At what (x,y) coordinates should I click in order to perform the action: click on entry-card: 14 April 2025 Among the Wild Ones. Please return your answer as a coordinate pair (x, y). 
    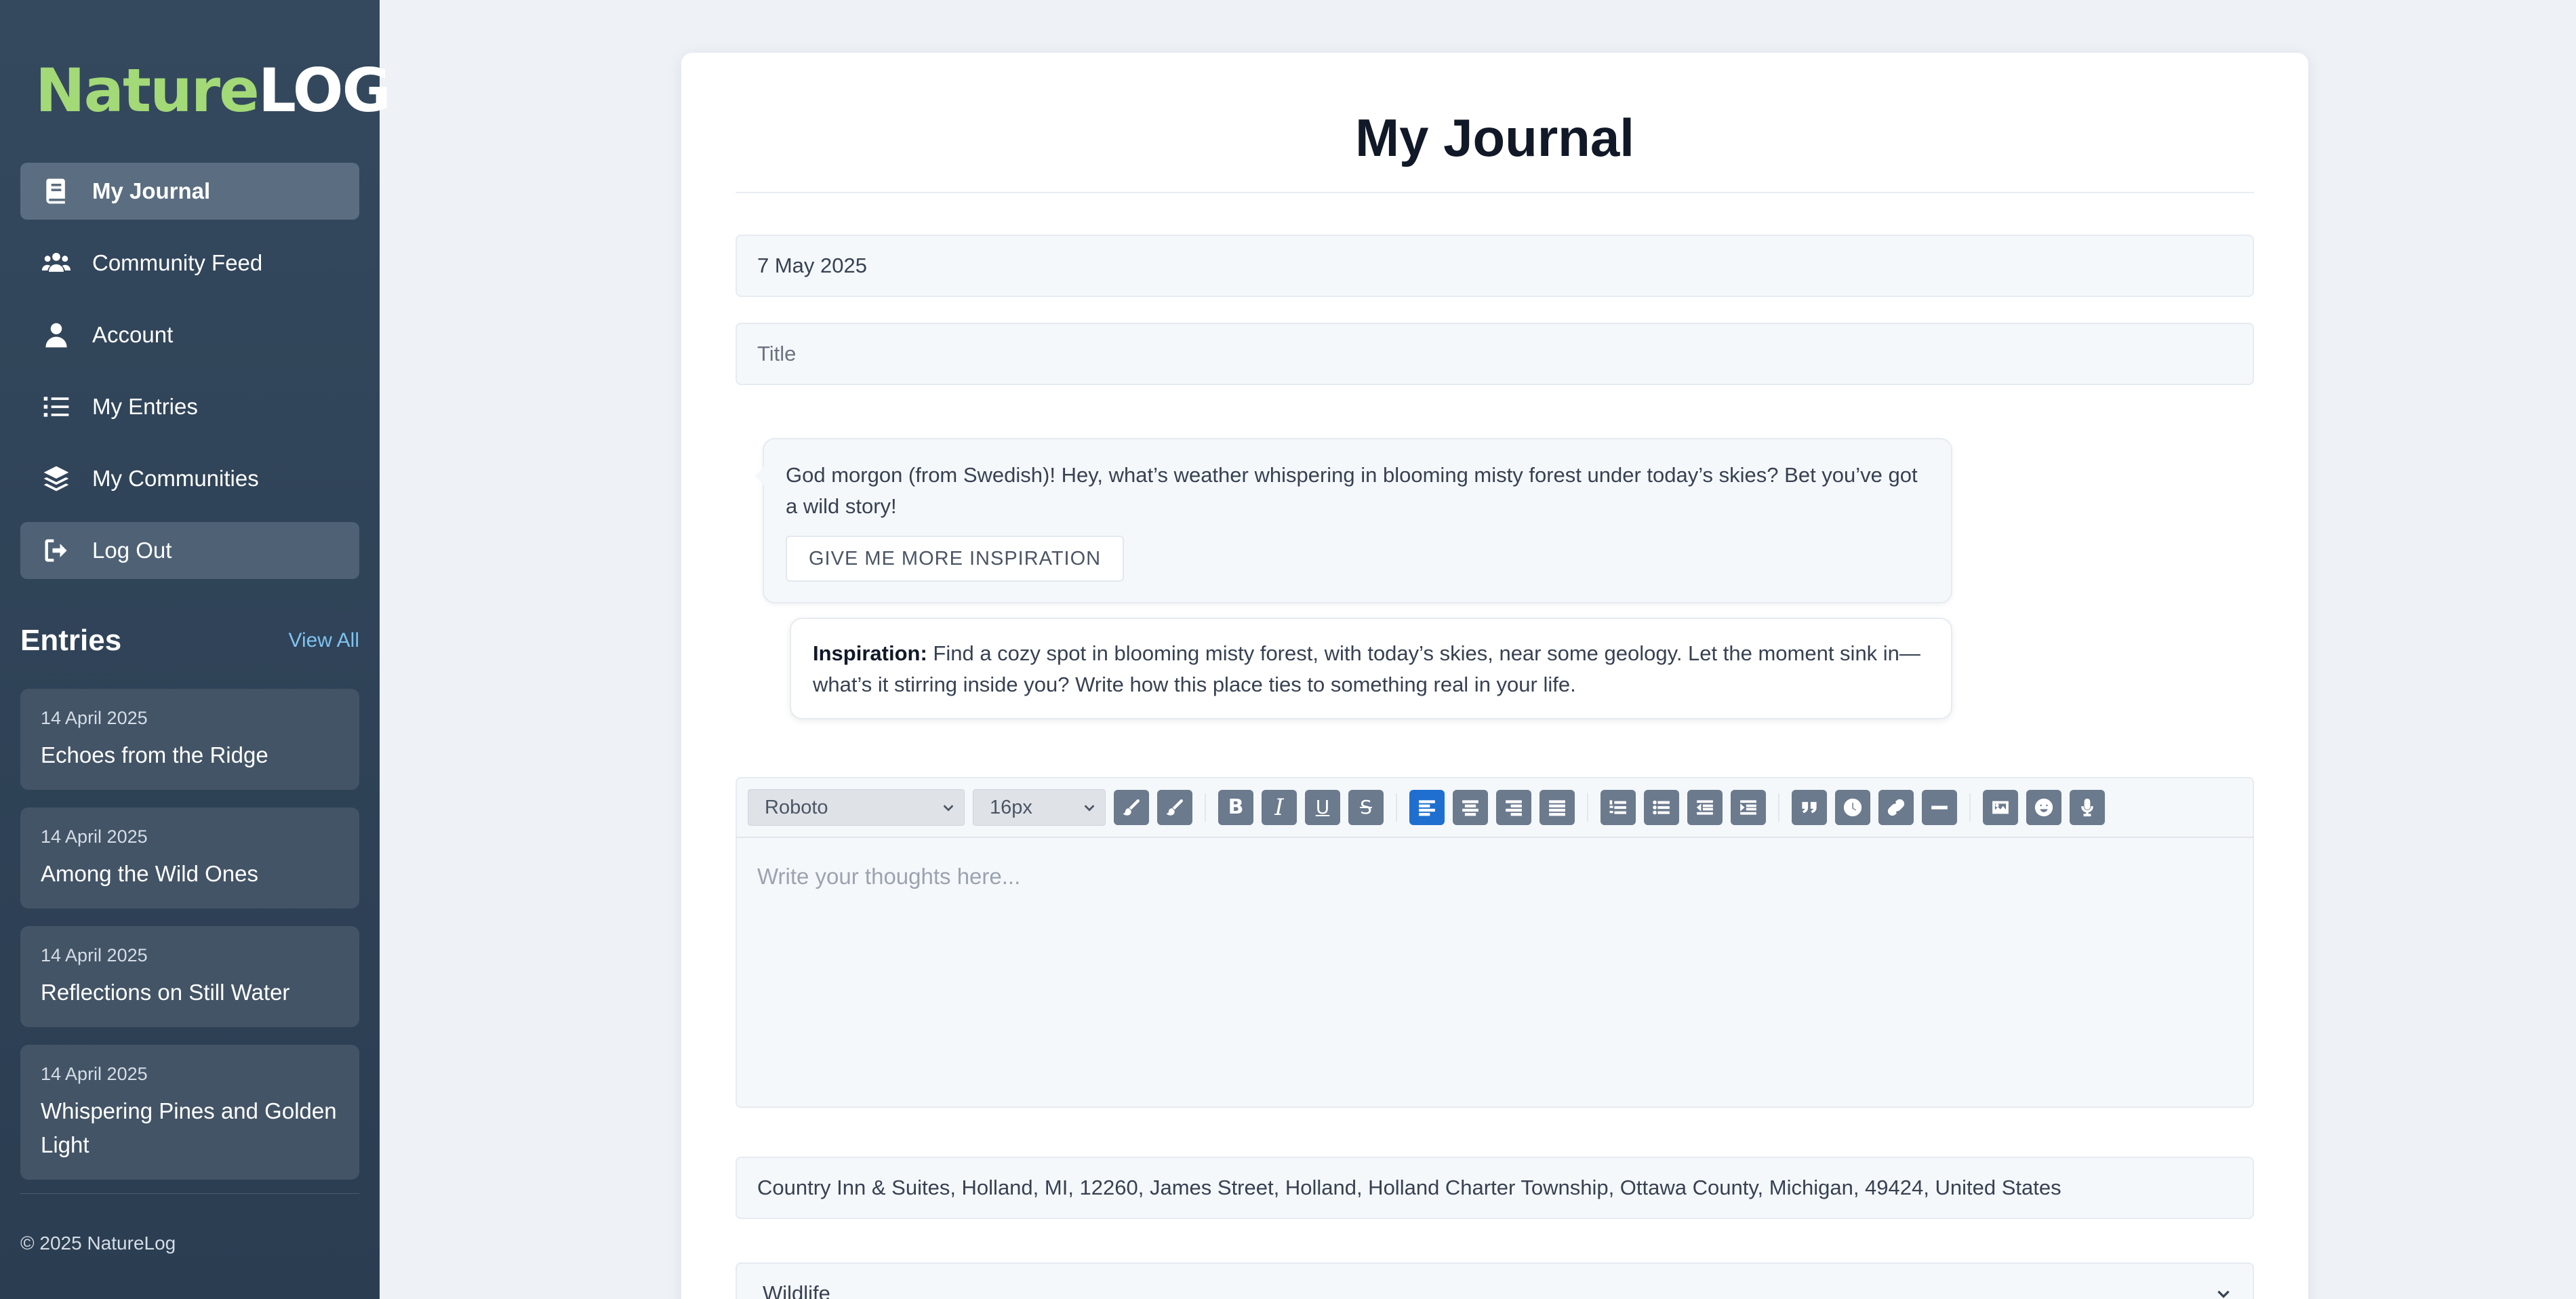
    Looking at the image, I should click on (189, 857).